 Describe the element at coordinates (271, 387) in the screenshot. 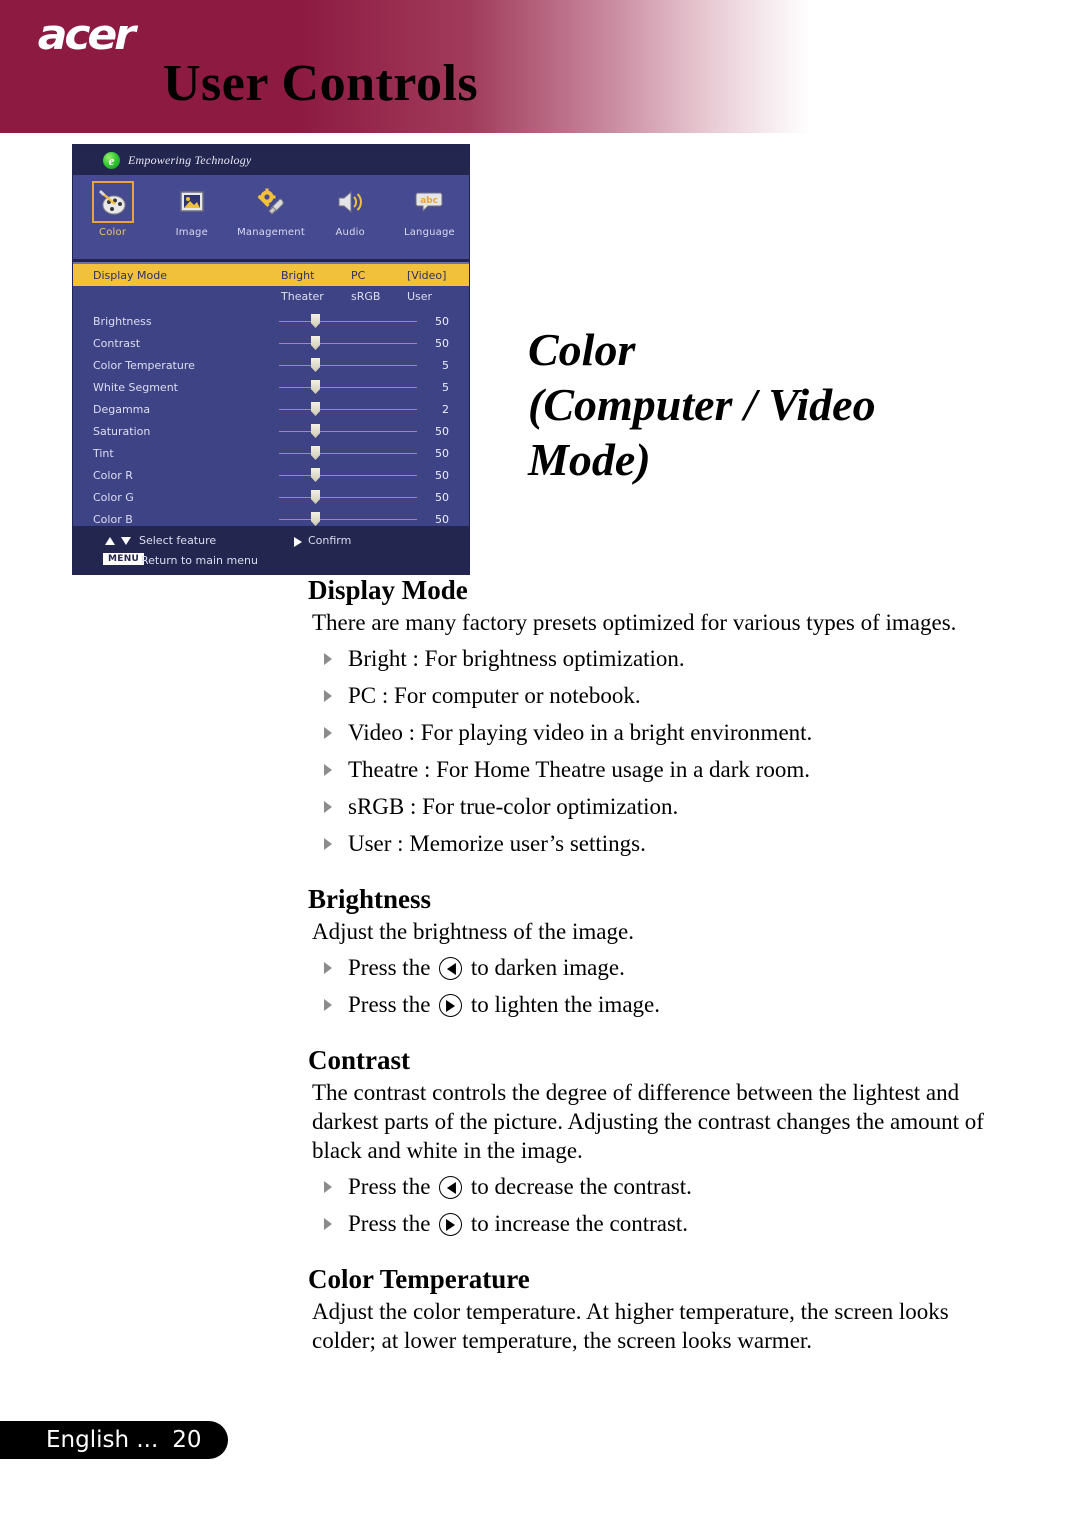

I see `osd-slider-row: White Segment 5` at that location.